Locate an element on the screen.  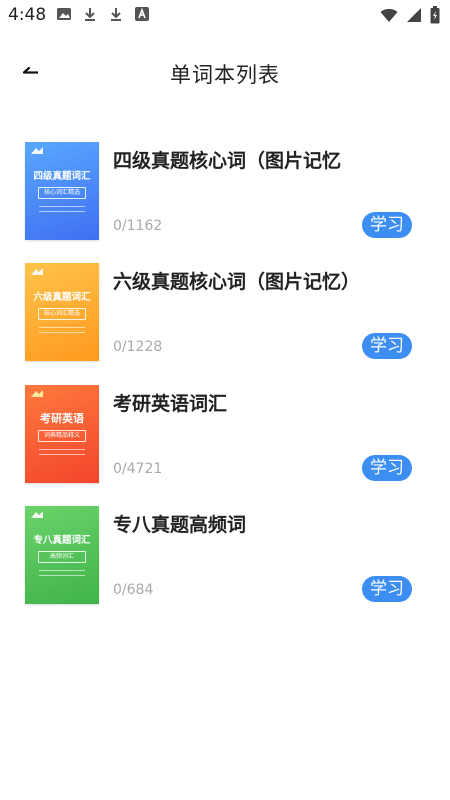
status-time: 4:48 is located at coordinates (27, 15).